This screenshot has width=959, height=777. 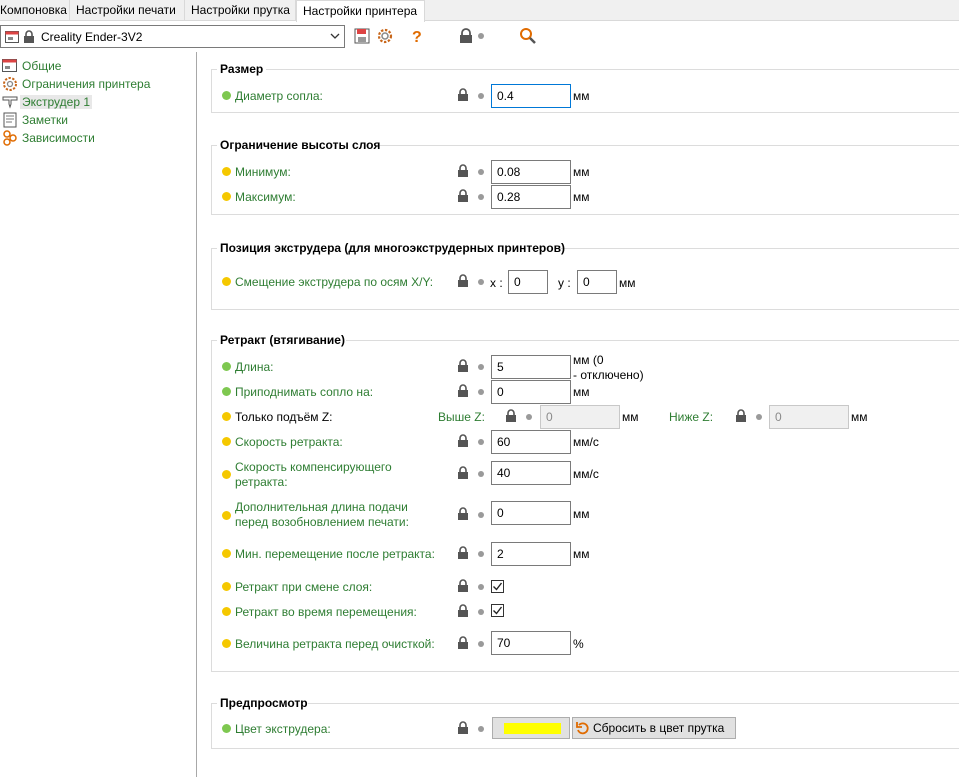 I want to click on lift-z-label: Приподнимать сопло на:, so click(x=304, y=392).